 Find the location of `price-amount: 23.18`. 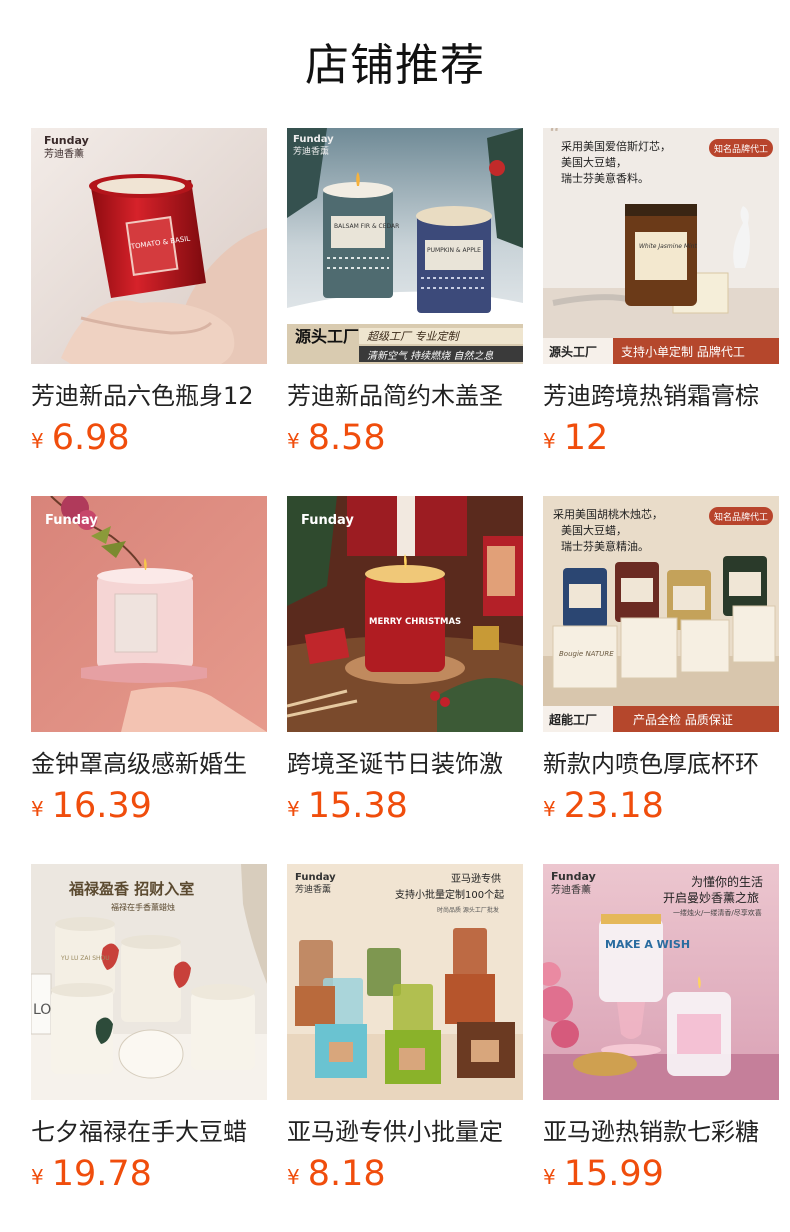

price-amount: 23.18 is located at coordinates (613, 806).